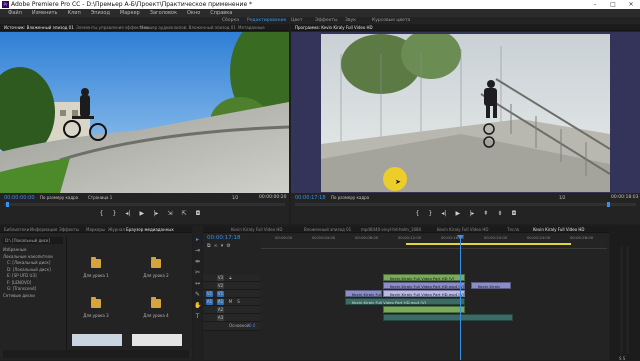  What do you see at coordinates (7, 204) in the screenshot?
I see `source-playhead` at bounding box center [7, 204].